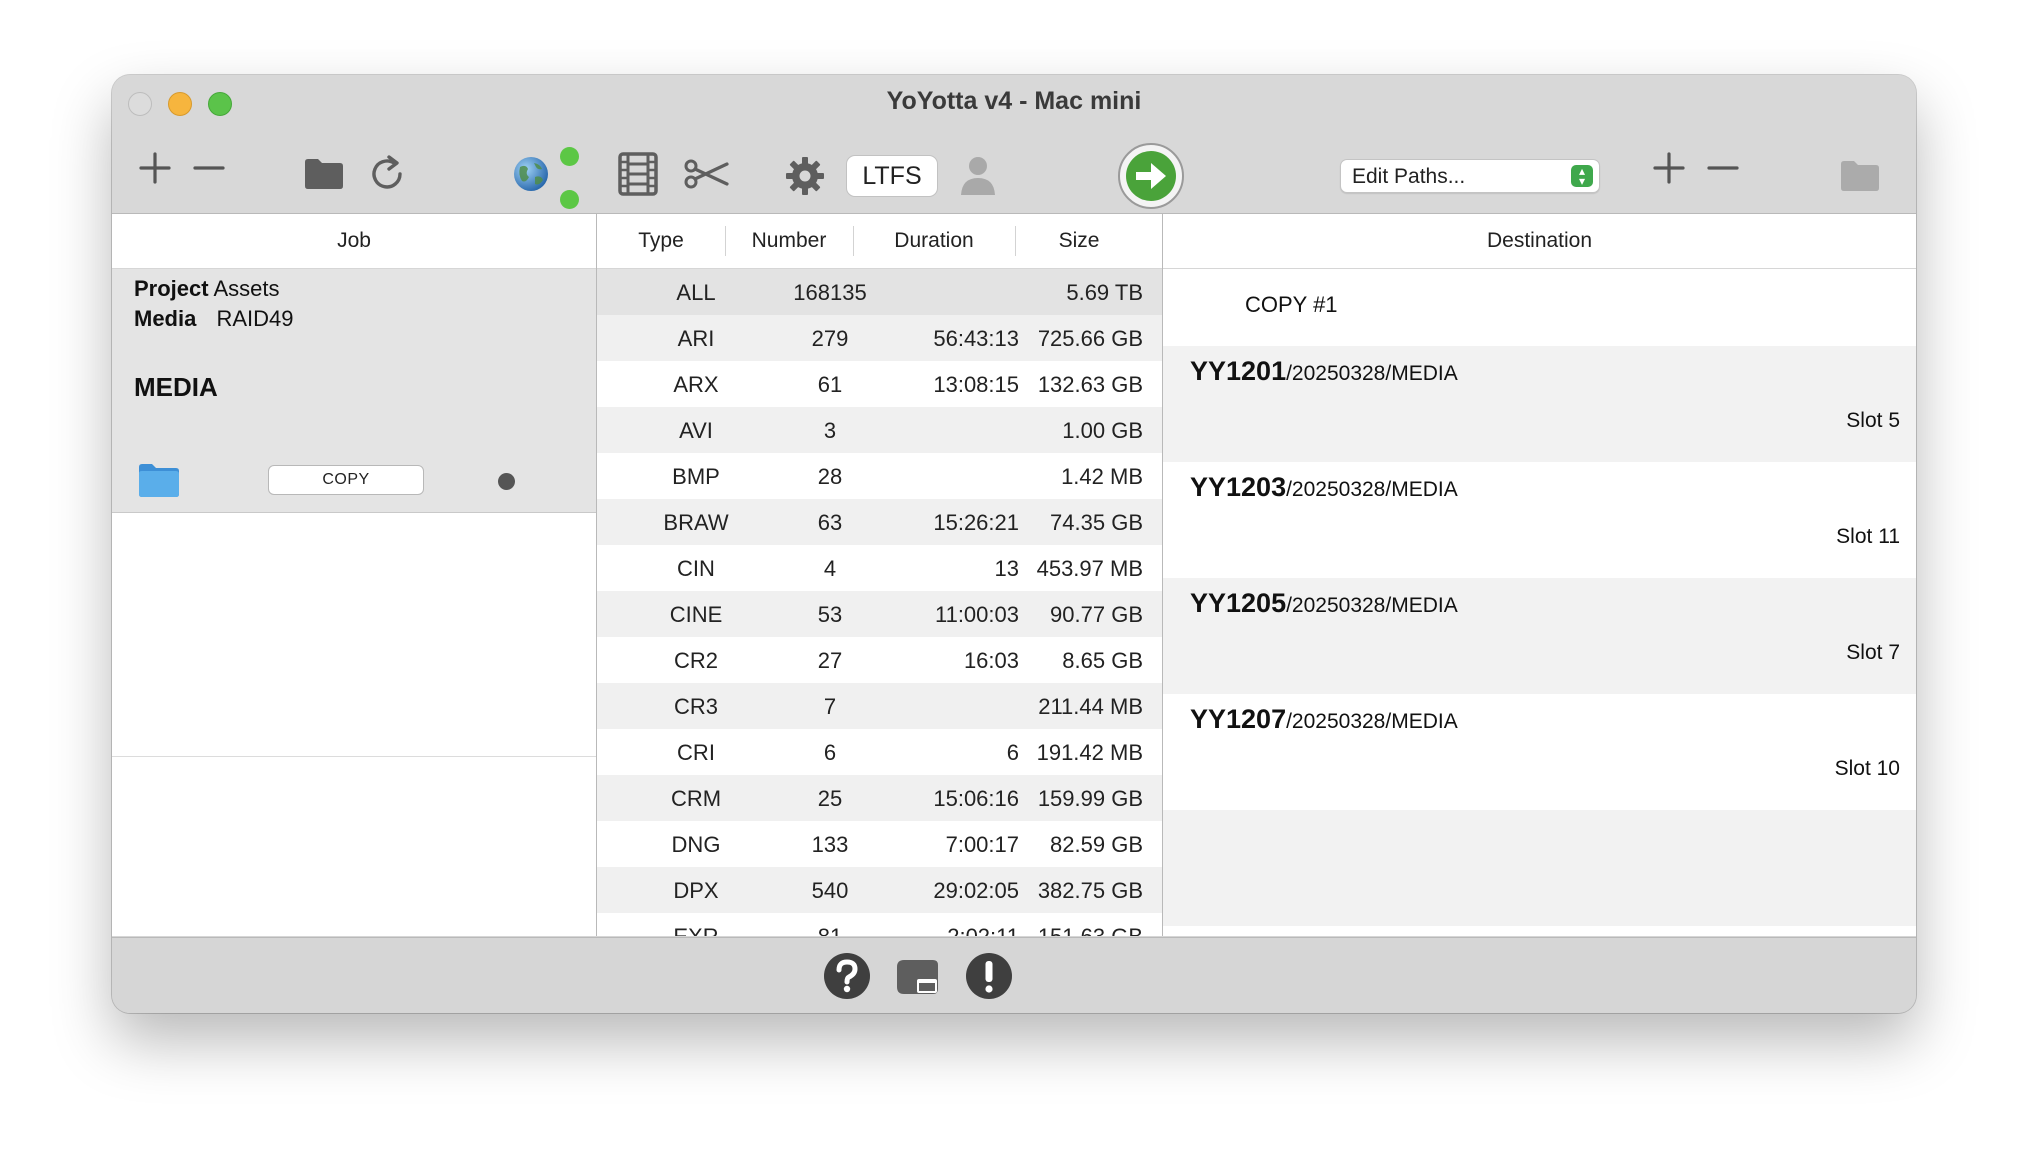  I want to click on number-cell: 28, so click(830, 476).